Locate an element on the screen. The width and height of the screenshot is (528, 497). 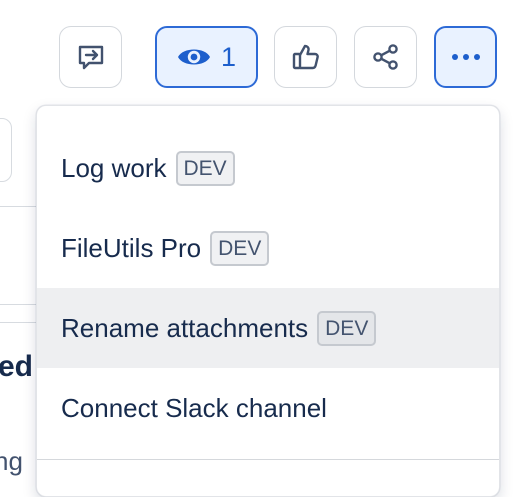
menu-item-rename-attachments: Rename attachments DEV is located at coordinates (268, 328).